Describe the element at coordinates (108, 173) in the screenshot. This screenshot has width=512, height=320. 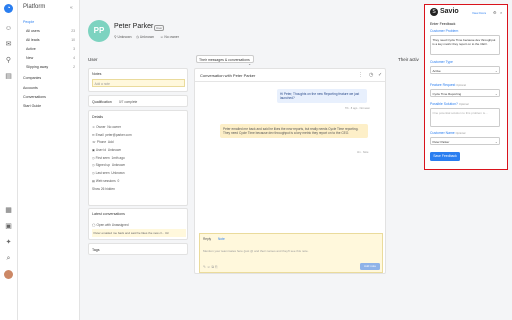
I see `detail-row: ◷ Last seen Unknown` at that location.